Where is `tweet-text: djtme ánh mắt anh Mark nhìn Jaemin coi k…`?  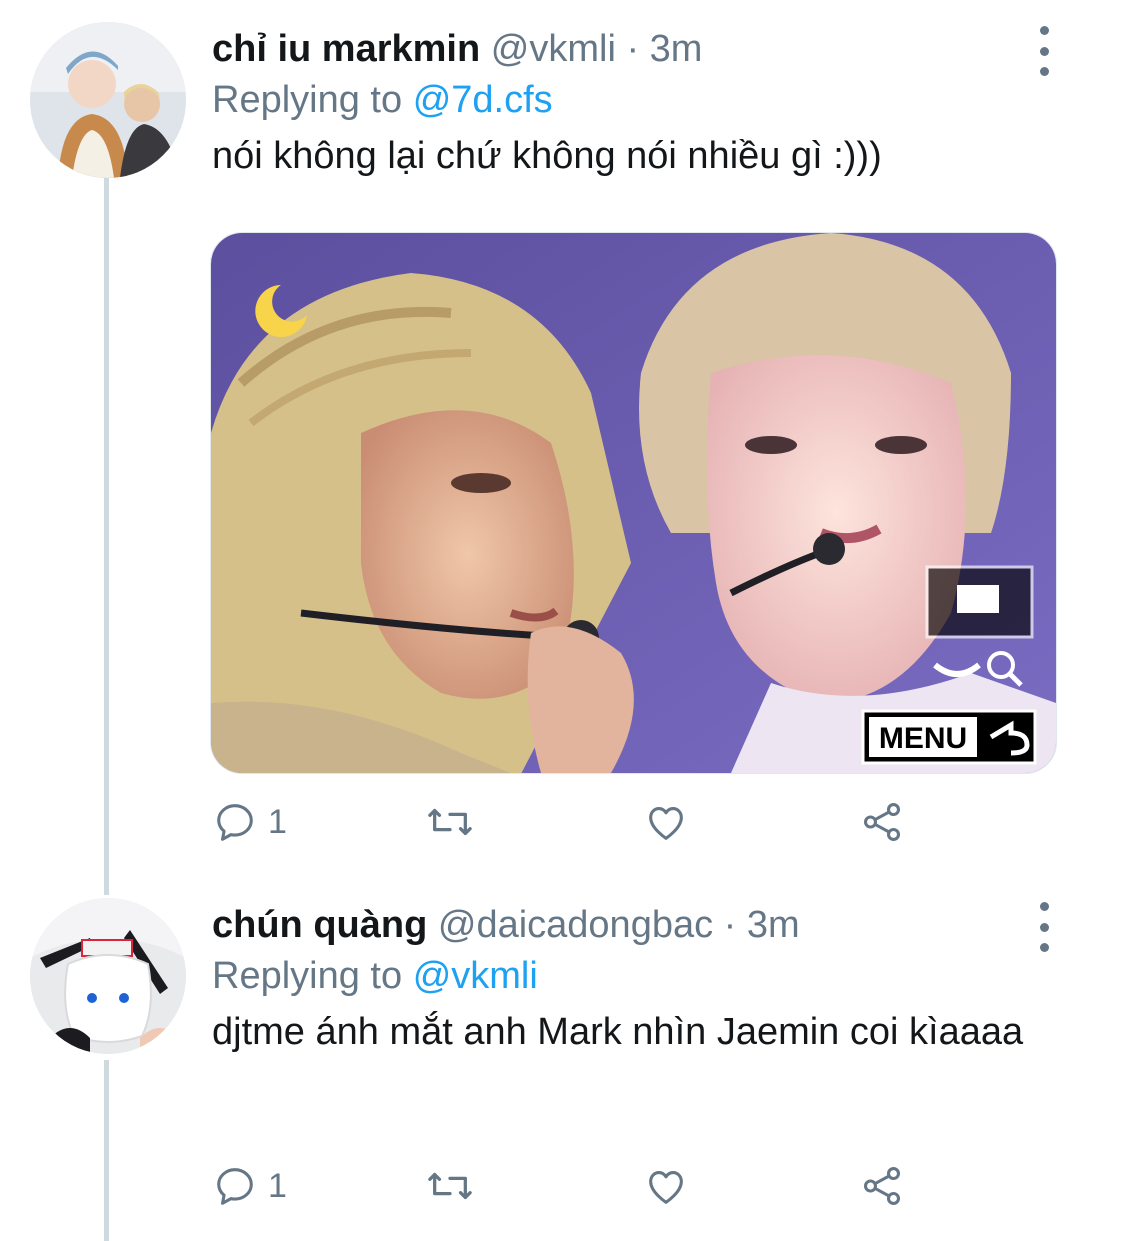
tweet-text: djtme ánh mắt anh Mark nhìn Jaemin coi k… is located at coordinates (618, 1032).